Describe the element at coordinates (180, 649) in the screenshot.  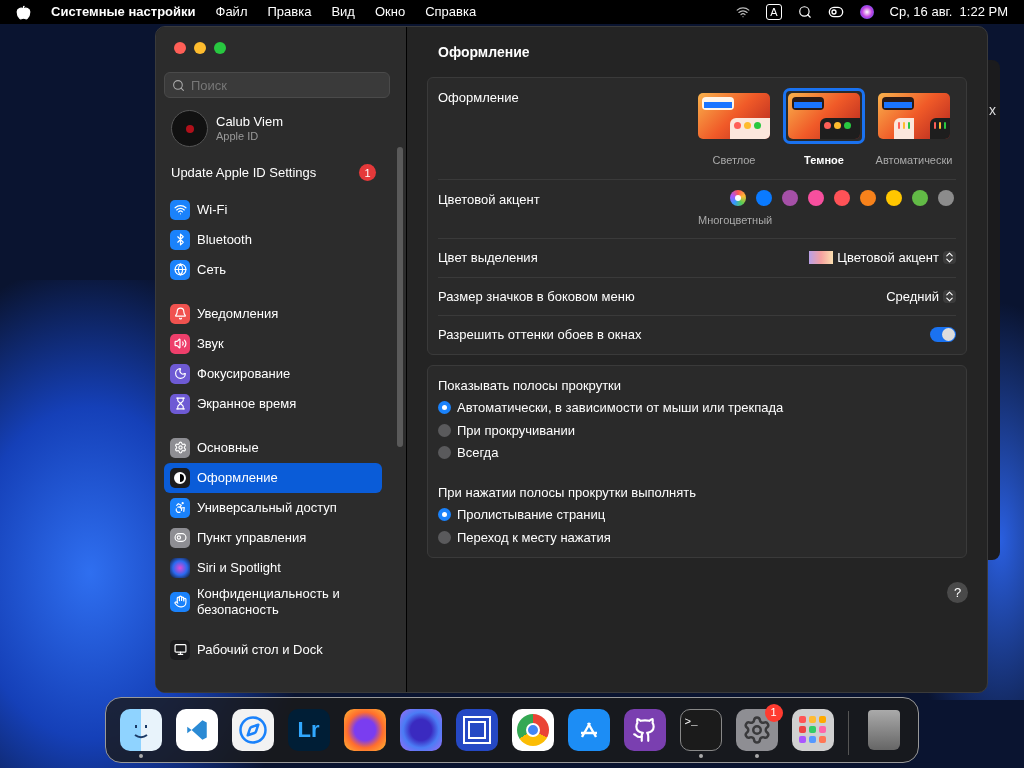
I see `monitor-icon` at that location.